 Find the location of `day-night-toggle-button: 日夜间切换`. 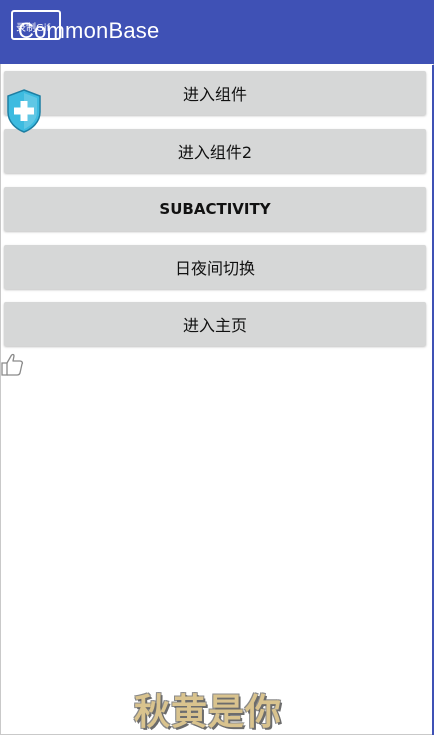

day-night-toggle-button: 日夜间切换 is located at coordinates (215, 267).